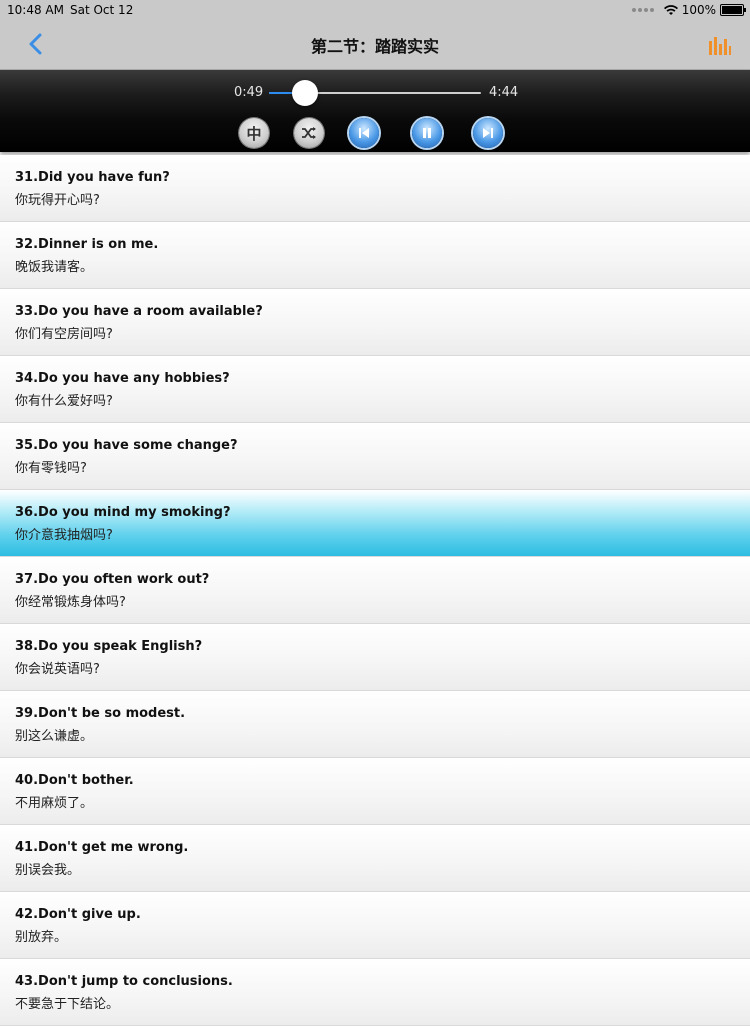 The image size is (750, 1026). Describe the element at coordinates (642, 10) in the screenshot. I see `multitask-dots-icon` at that location.